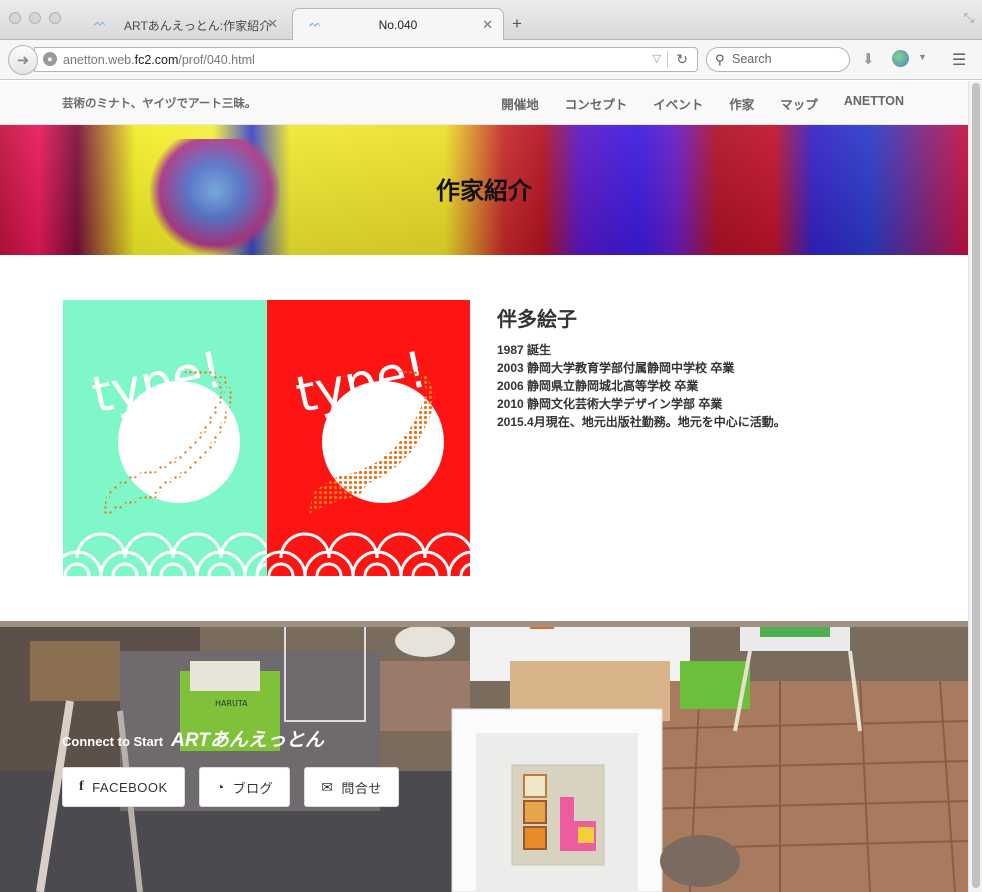 The width and height of the screenshot is (982, 892). I want to click on bio-line: 2003 静岡大学教育学部付属静岡中学校 卒業, so click(616, 368).